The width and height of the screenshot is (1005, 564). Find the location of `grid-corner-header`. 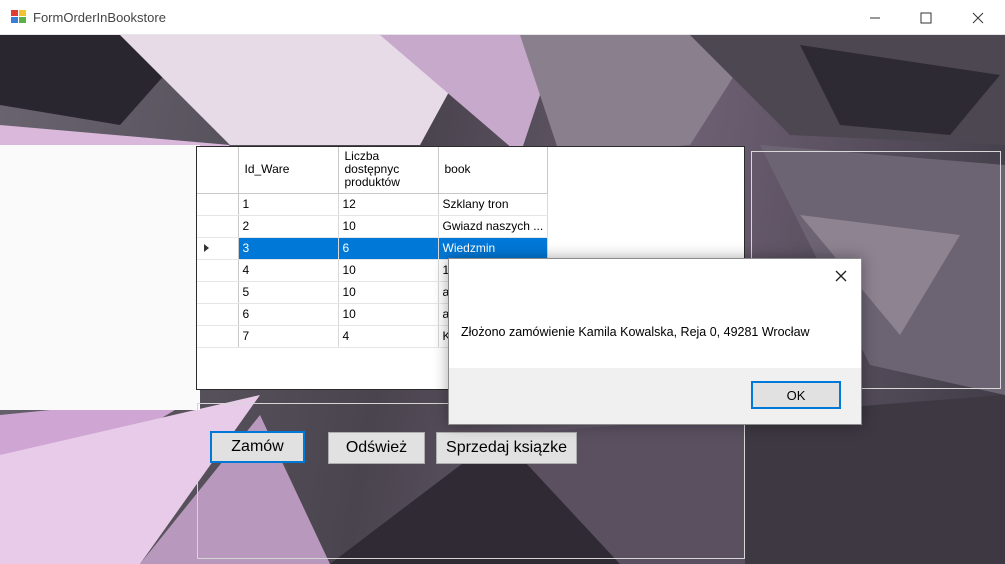

grid-corner-header is located at coordinates (218, 170).